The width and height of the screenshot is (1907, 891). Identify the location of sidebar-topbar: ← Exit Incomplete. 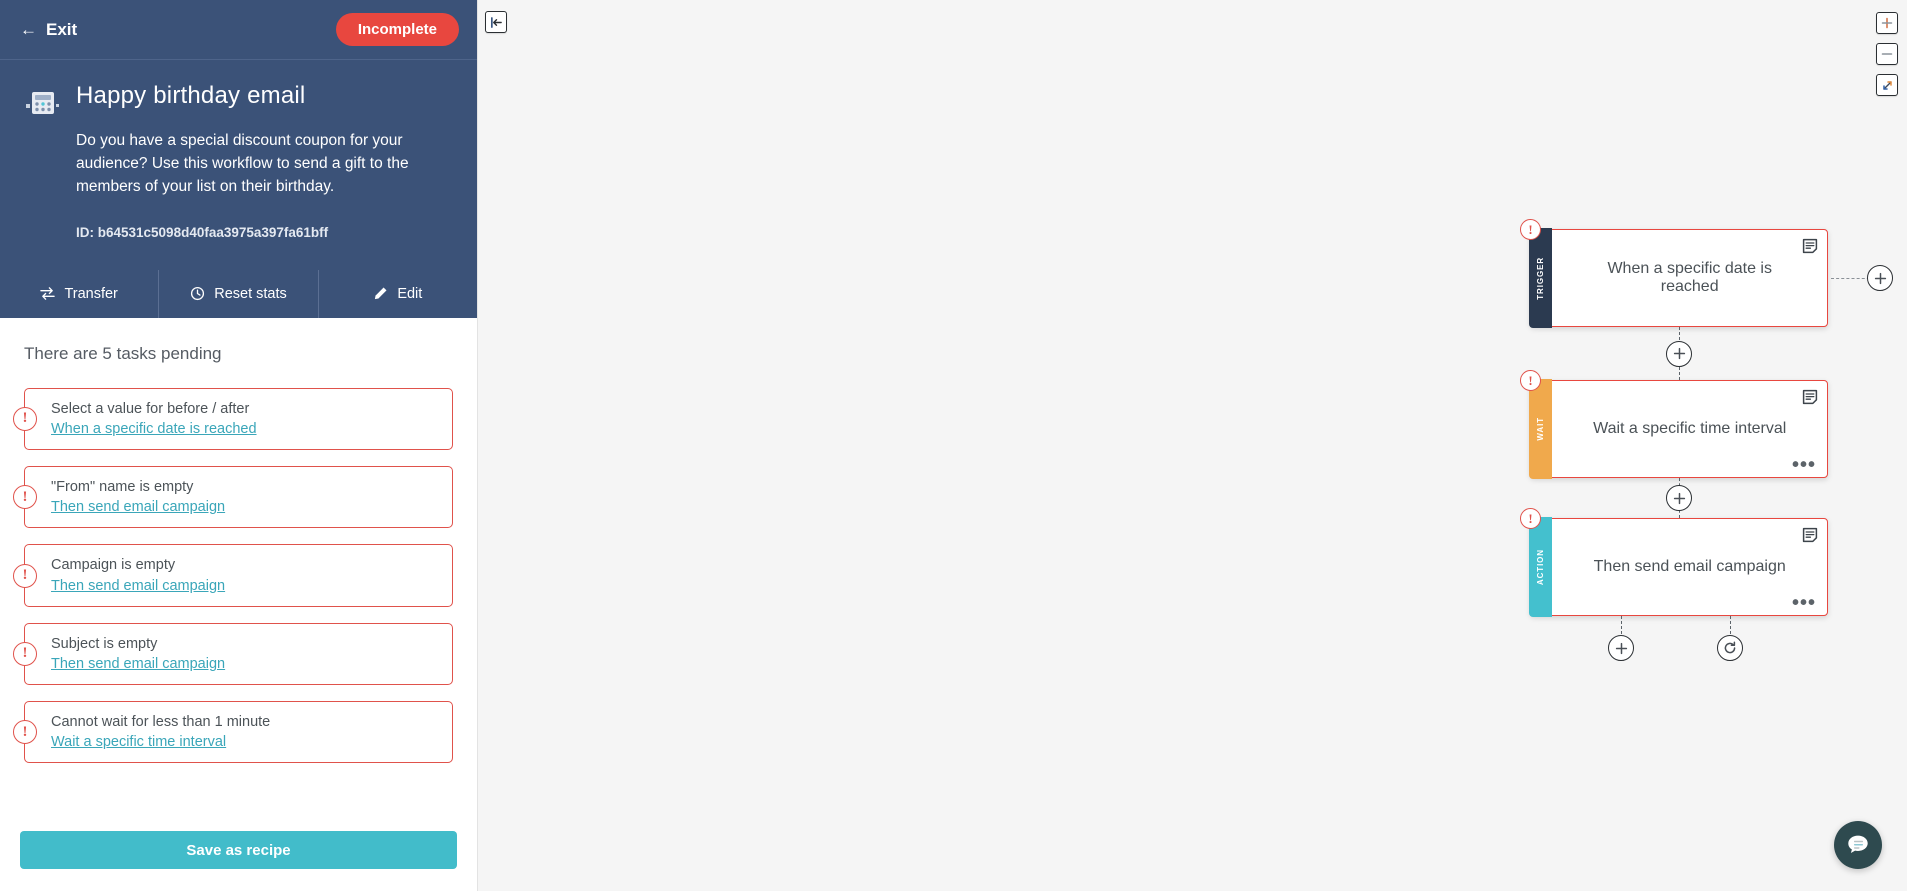
(238, 30).